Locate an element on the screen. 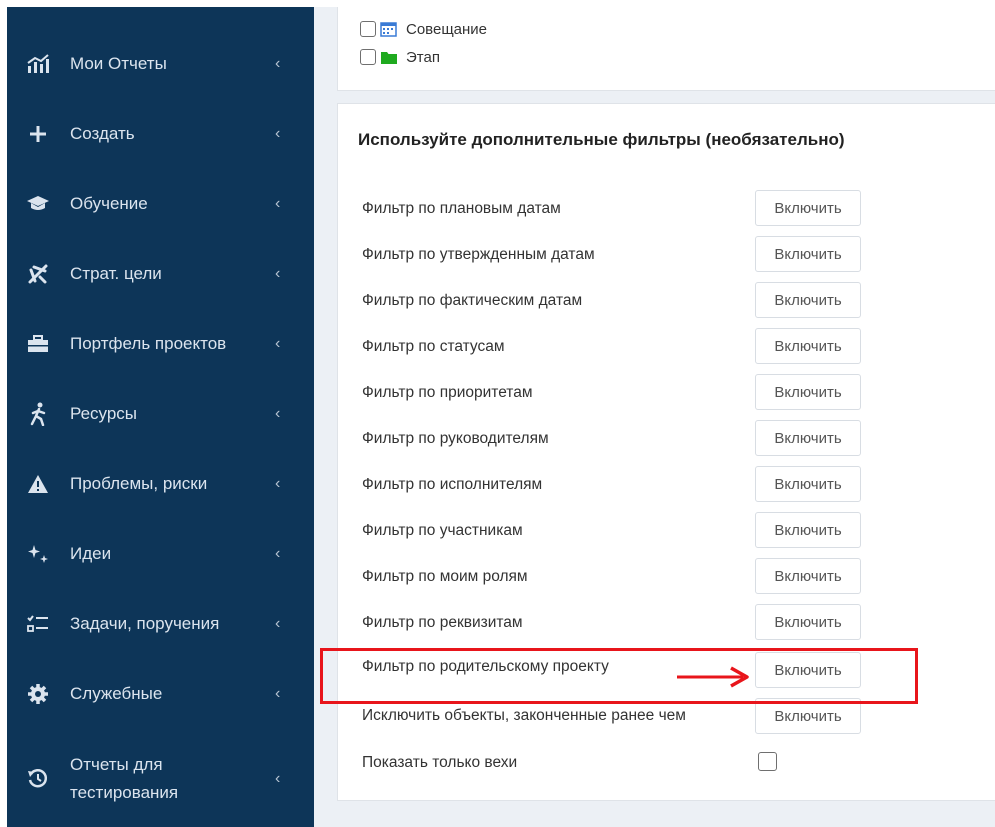  sidebar-item-tasks: Задачи, поручения ‹ is located at coordinates (160, 624).